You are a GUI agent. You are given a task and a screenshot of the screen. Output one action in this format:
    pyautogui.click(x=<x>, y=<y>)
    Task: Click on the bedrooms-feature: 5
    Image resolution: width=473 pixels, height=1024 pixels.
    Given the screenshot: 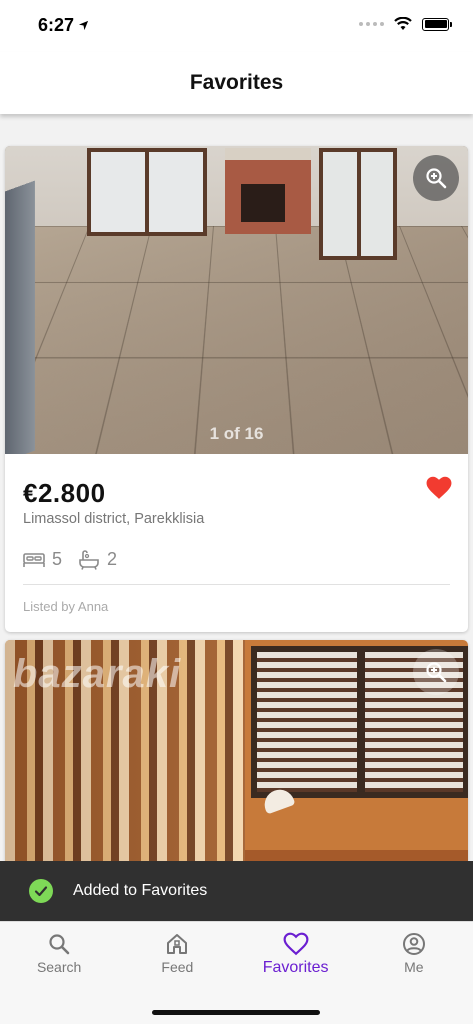 What is the action you would take?
    pyautogui.click(x=42, y=559)
    